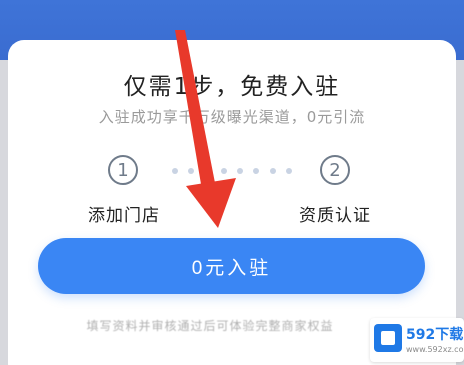 This screenshot has width=464, height=365. What do you see at coordinates (232, 117) in the screenshot?
I see `subtitle: 入驻成功享千万级曝光渠道，0元引流` at bounding box center [232, 117].